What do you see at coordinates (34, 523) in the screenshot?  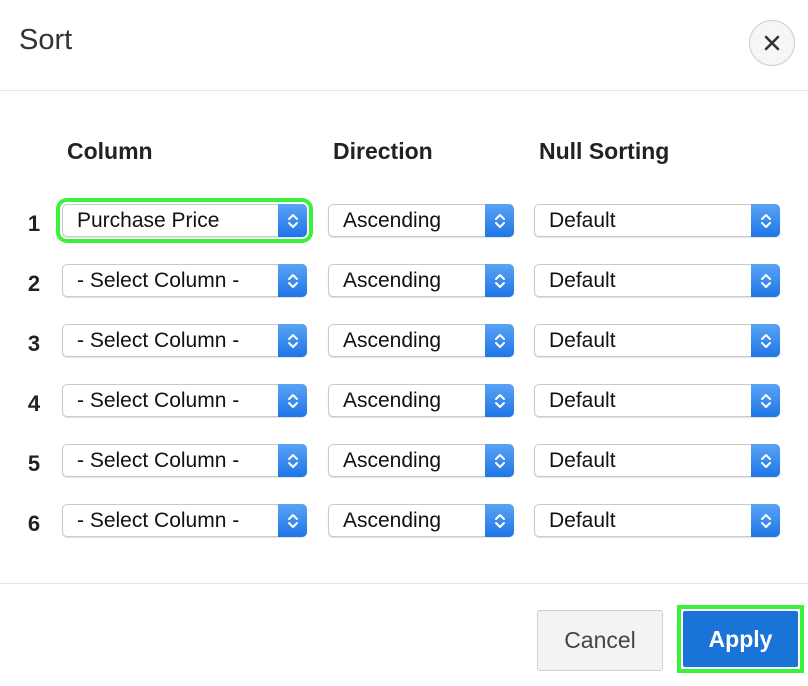 I see `row-number: 6` at bounding box center [34, 523].